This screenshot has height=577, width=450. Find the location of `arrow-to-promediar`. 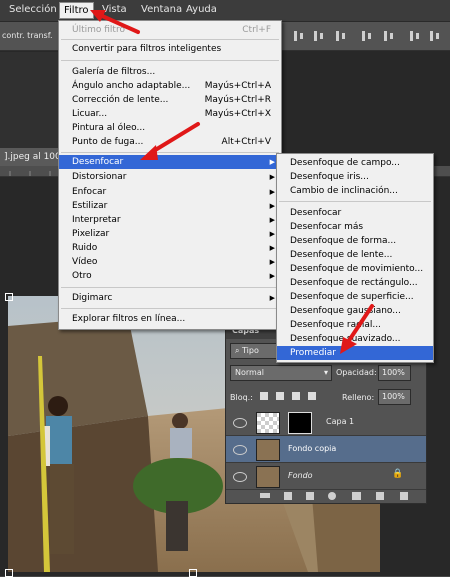

arrow-to-promediar is located at coordinates (360, 324).